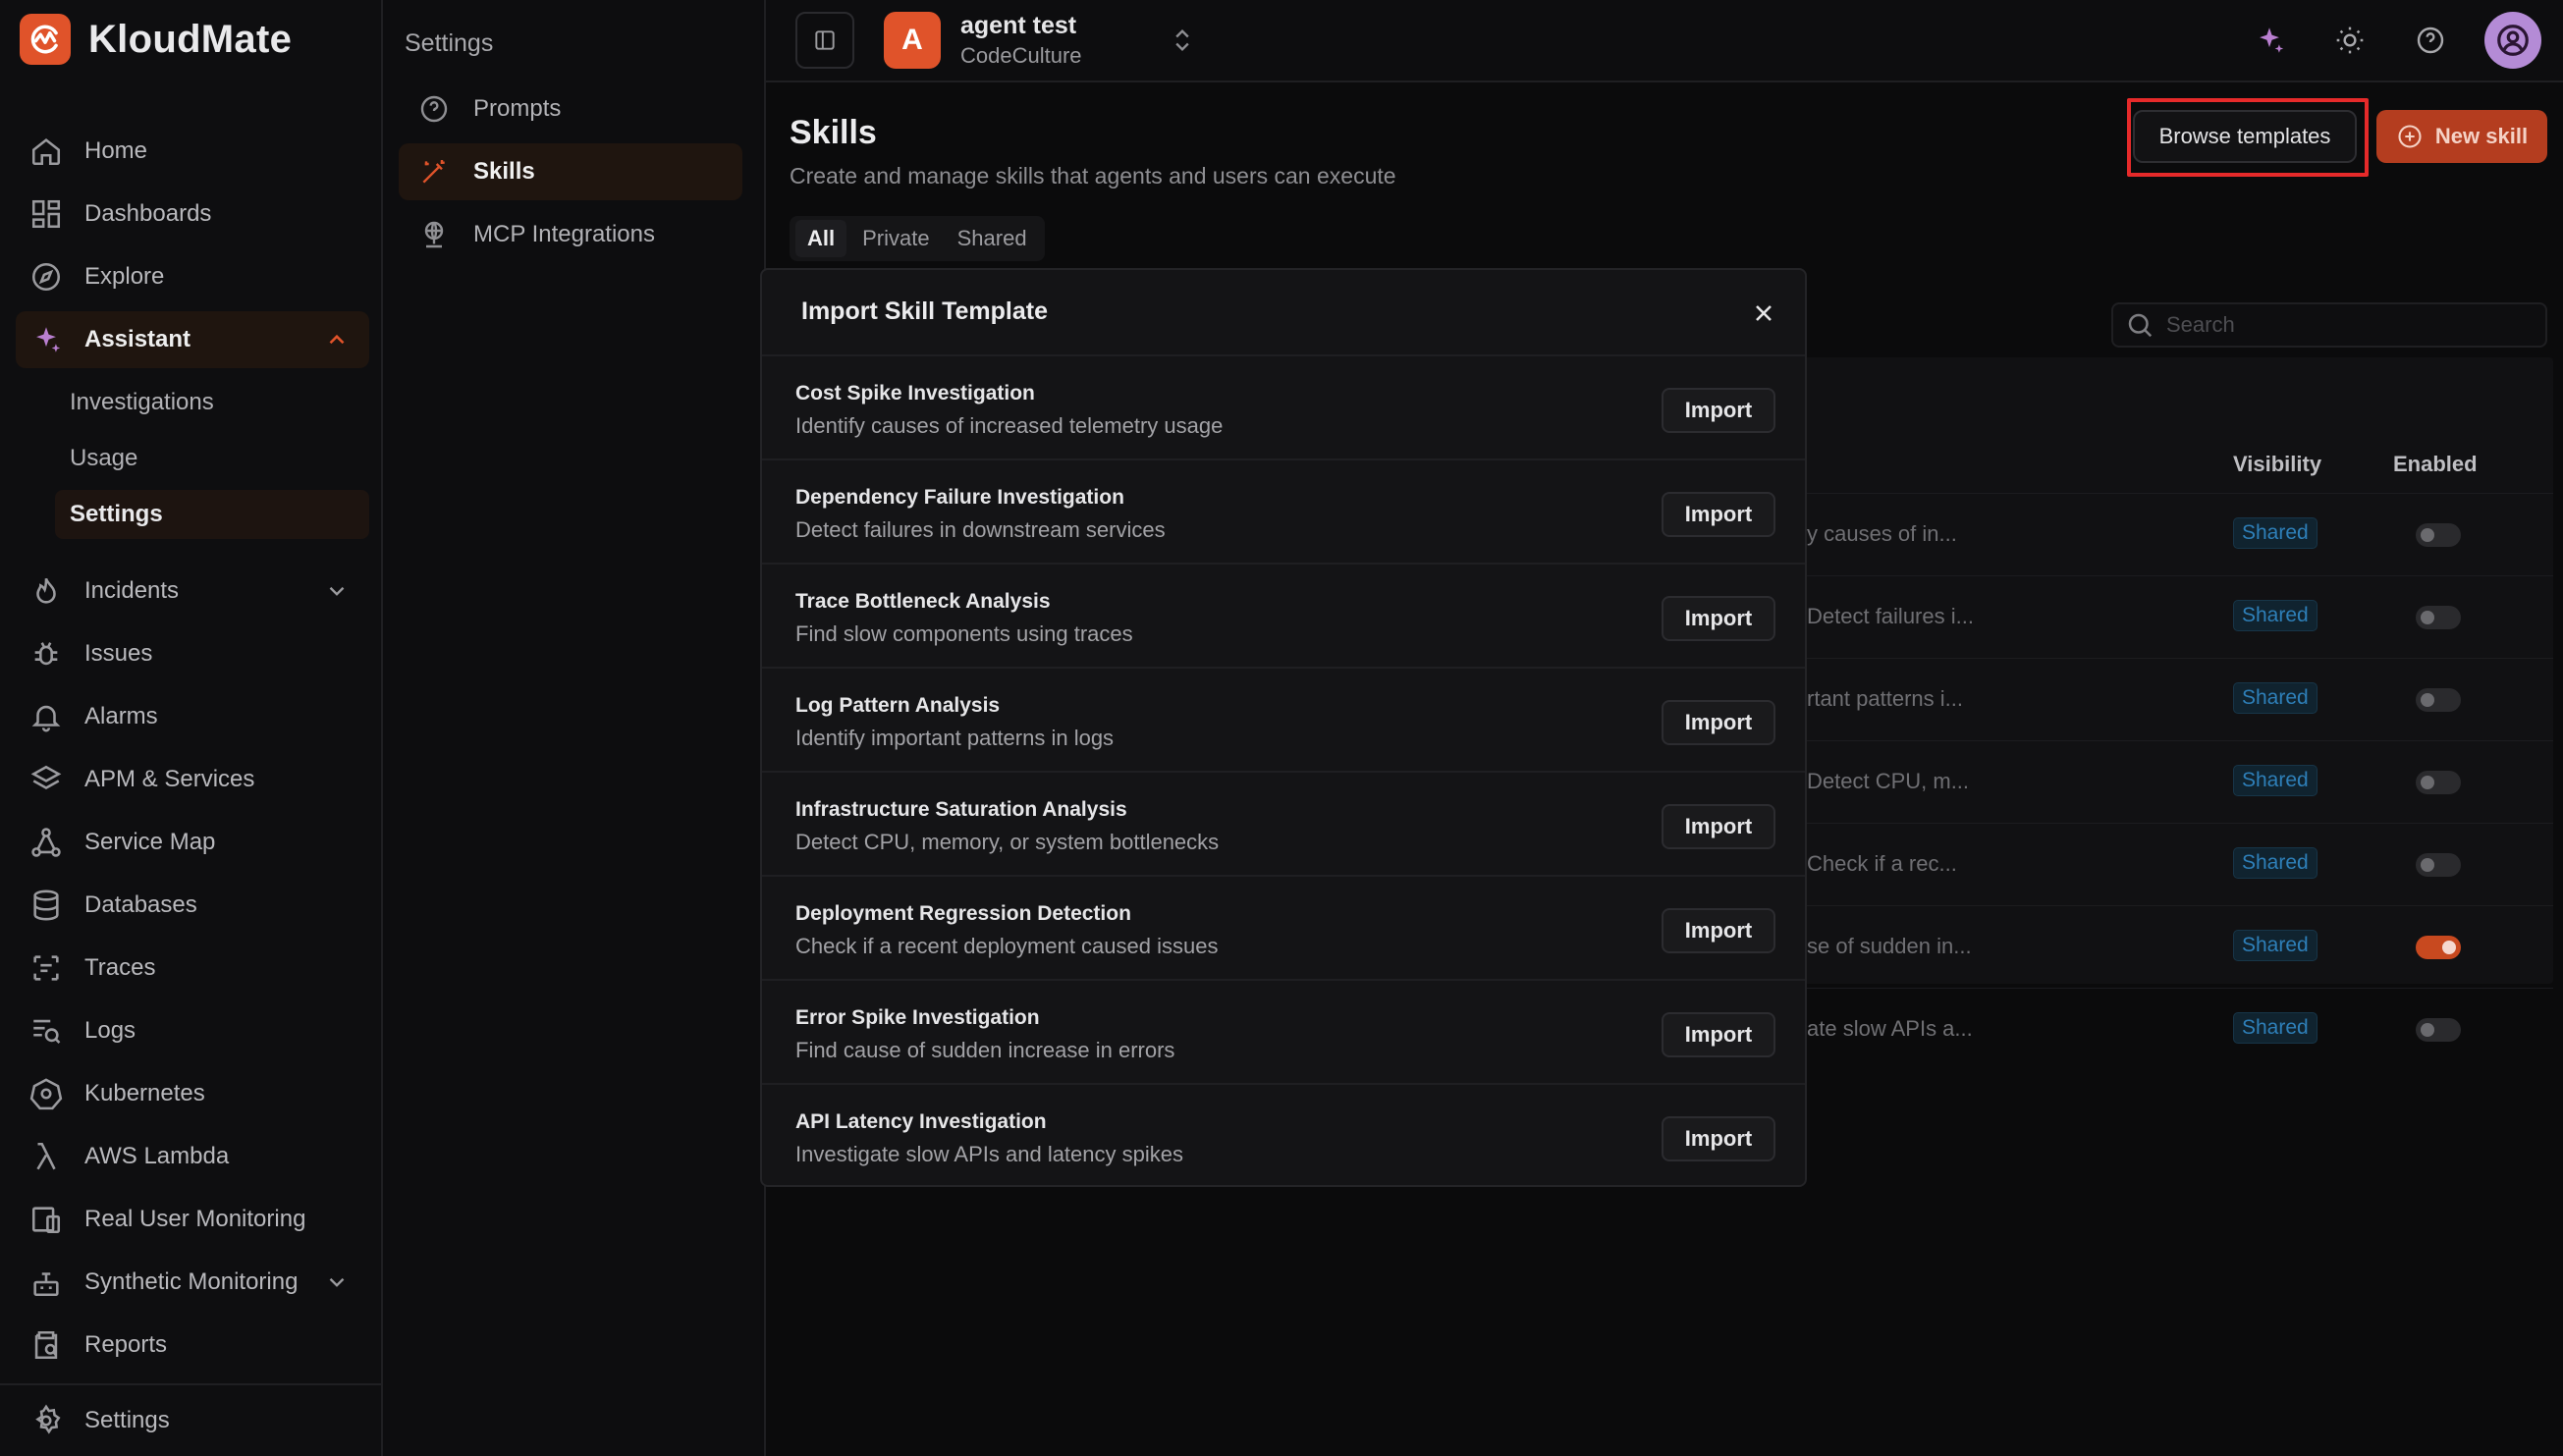 The image size is (2563, 1456). I want to click on report-icon, so click(46, 1345).